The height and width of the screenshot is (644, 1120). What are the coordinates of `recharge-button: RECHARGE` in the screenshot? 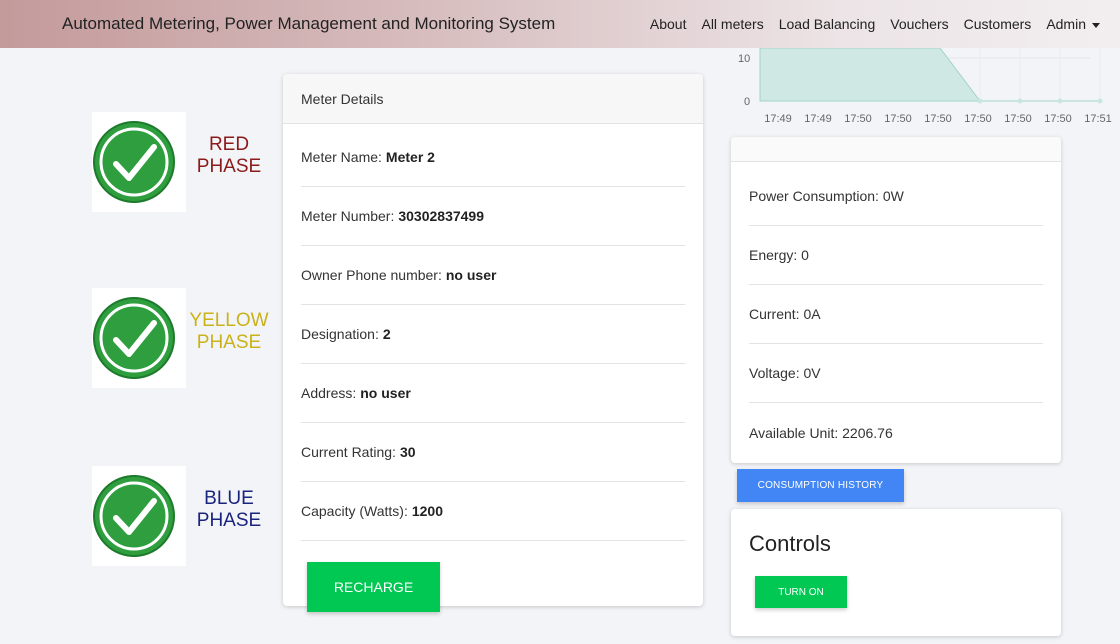 It's located at (373, 587).